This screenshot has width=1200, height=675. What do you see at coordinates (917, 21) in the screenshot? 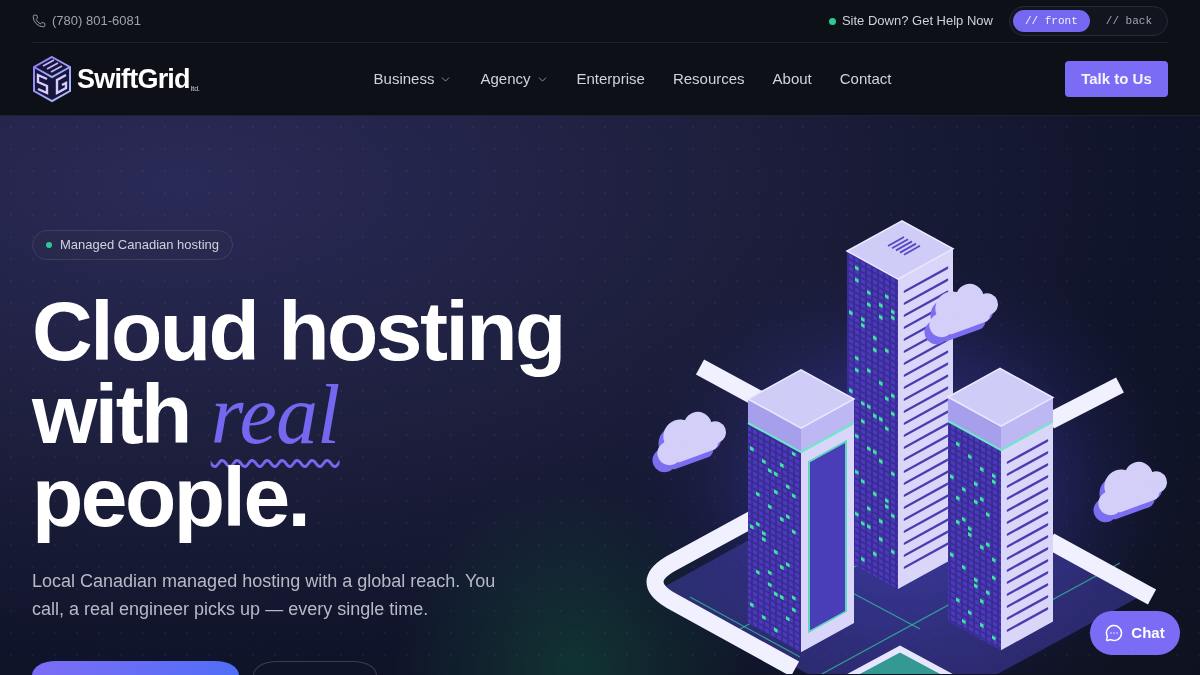
I see `help-link: Site Down? Get Help Now` at bounding box center [917, 21].